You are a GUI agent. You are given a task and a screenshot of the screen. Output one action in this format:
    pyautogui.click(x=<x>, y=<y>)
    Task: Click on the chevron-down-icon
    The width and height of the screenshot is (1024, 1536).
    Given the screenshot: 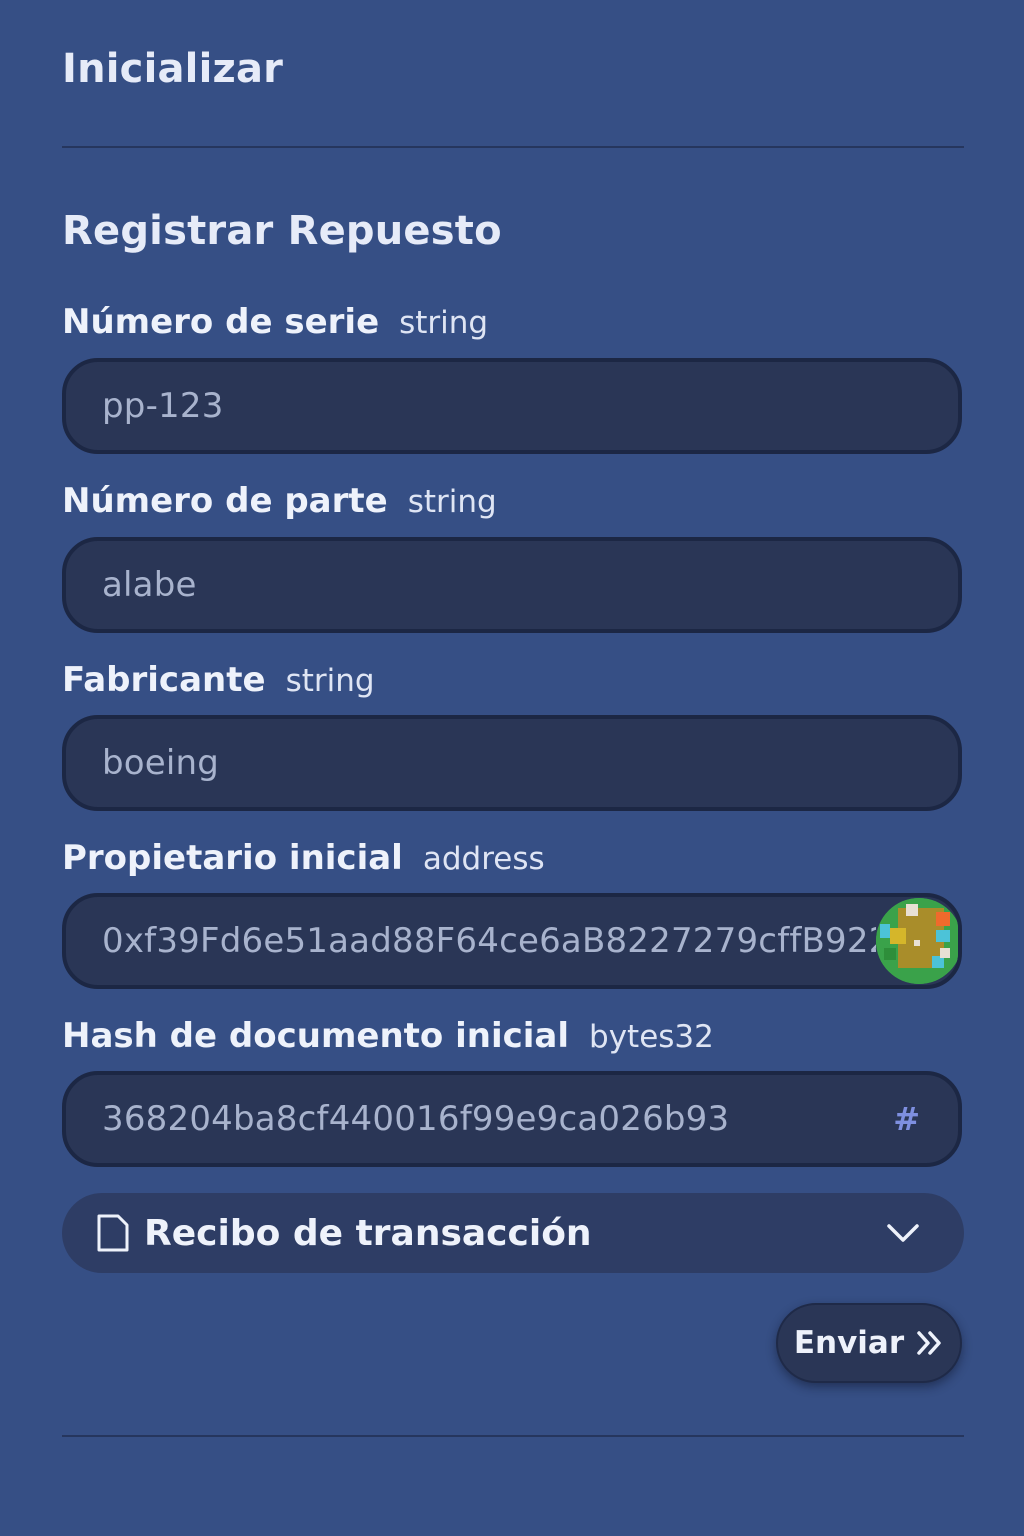 What is the action you would take?
    pyautogui.click(x=903, y=1233)
    